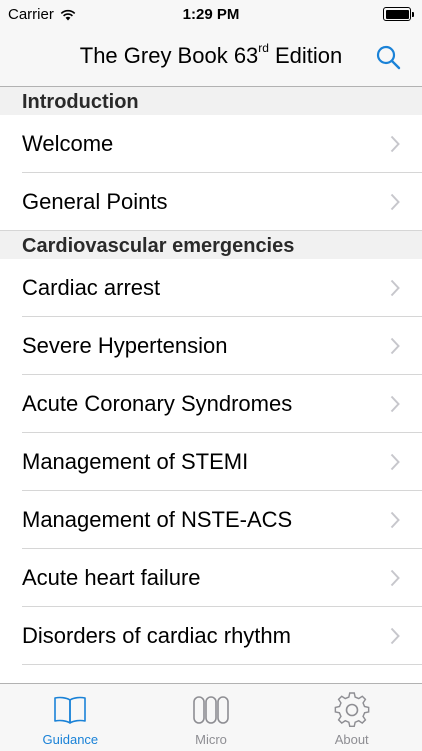 This screenshot has width=422, height=751. What do you see at coordinates (68, 143) in the screenshot?
I see `list-item-label: Welcome` at bounding box center [68, 143].